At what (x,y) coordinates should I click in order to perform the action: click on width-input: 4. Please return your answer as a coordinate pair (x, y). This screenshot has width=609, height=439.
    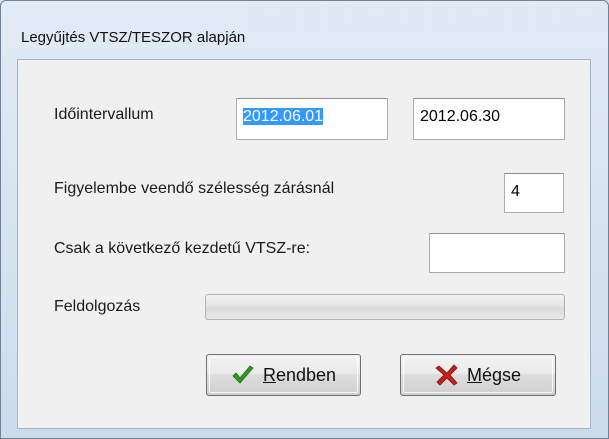
    Looking at the image, I should click on (534, 193).